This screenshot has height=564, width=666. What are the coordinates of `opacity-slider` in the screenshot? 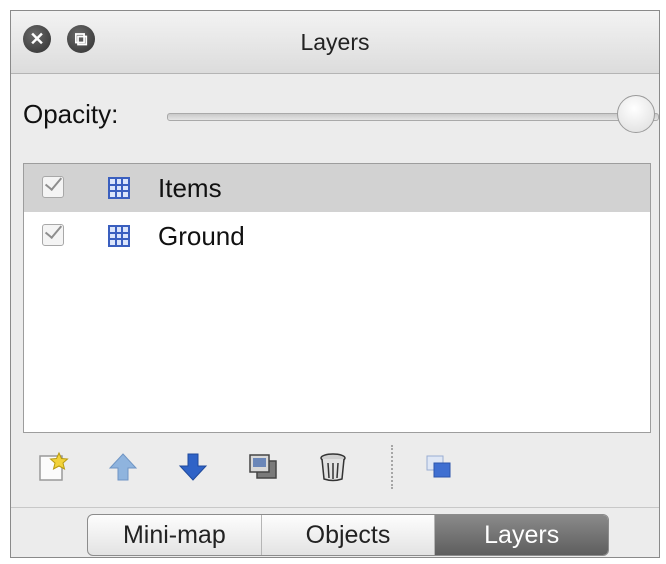 It's located at (413, 117).